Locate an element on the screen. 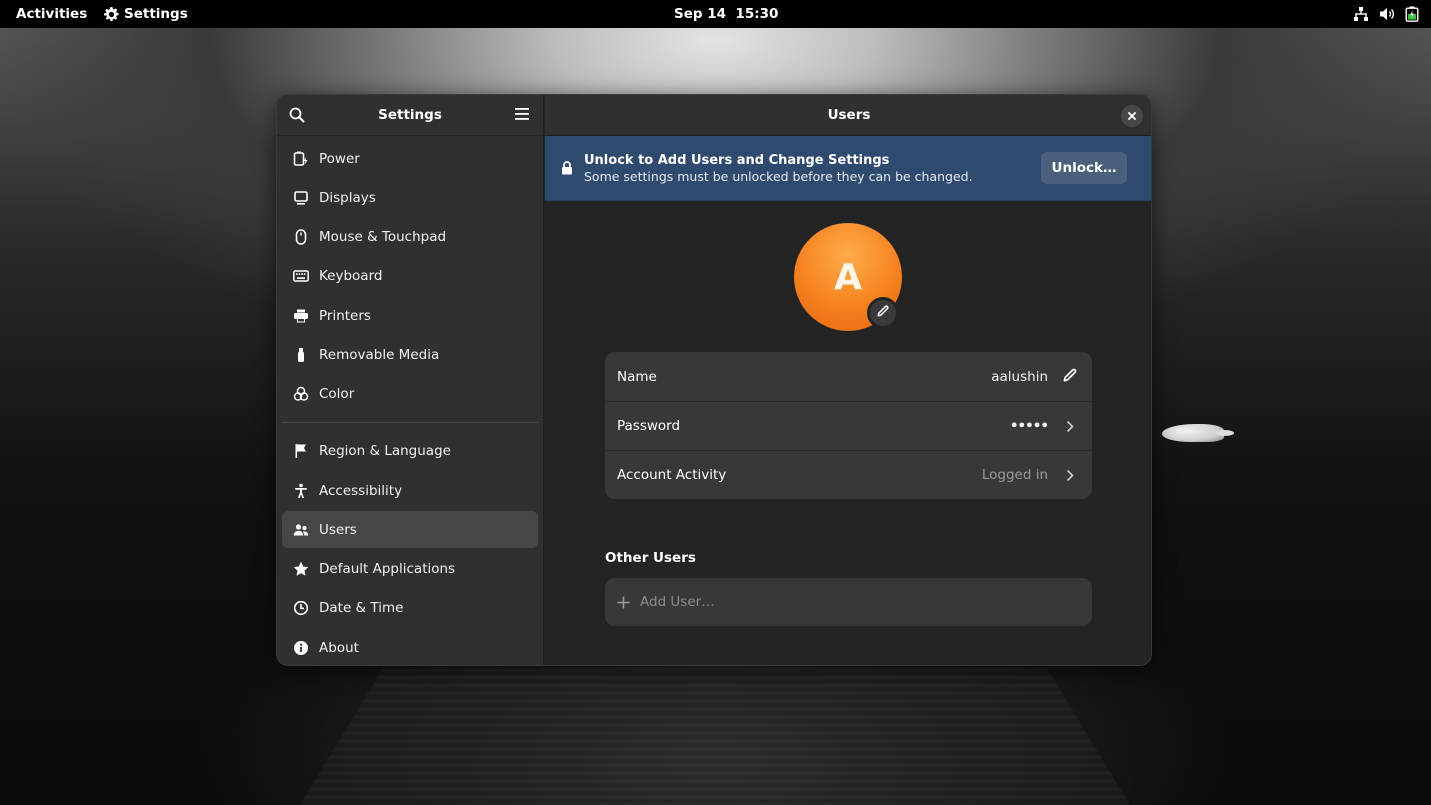  sidebar-item-label: About is located at coordinates (339, 647).